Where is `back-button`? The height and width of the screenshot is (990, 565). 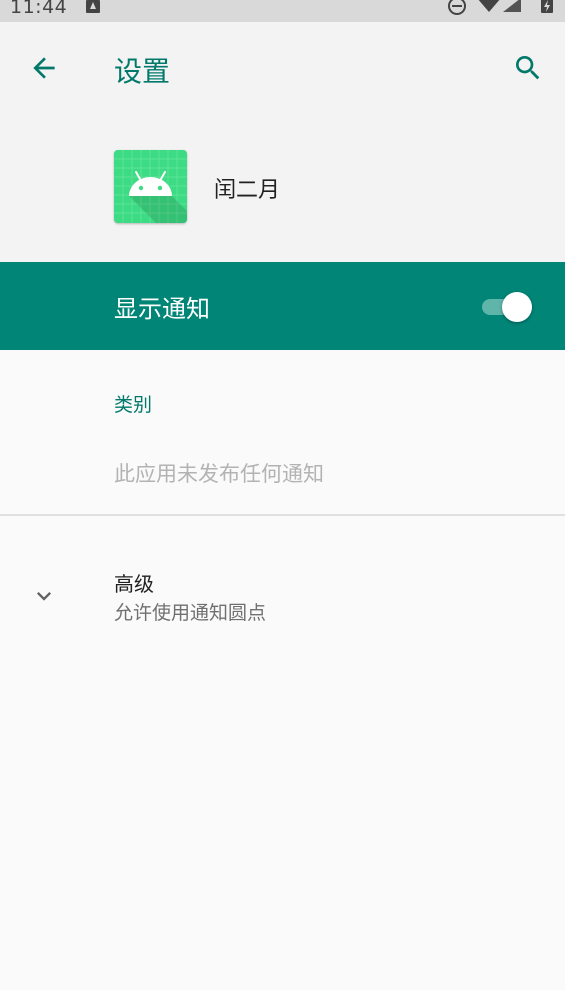
back-button is located at coordinates (44, 68).